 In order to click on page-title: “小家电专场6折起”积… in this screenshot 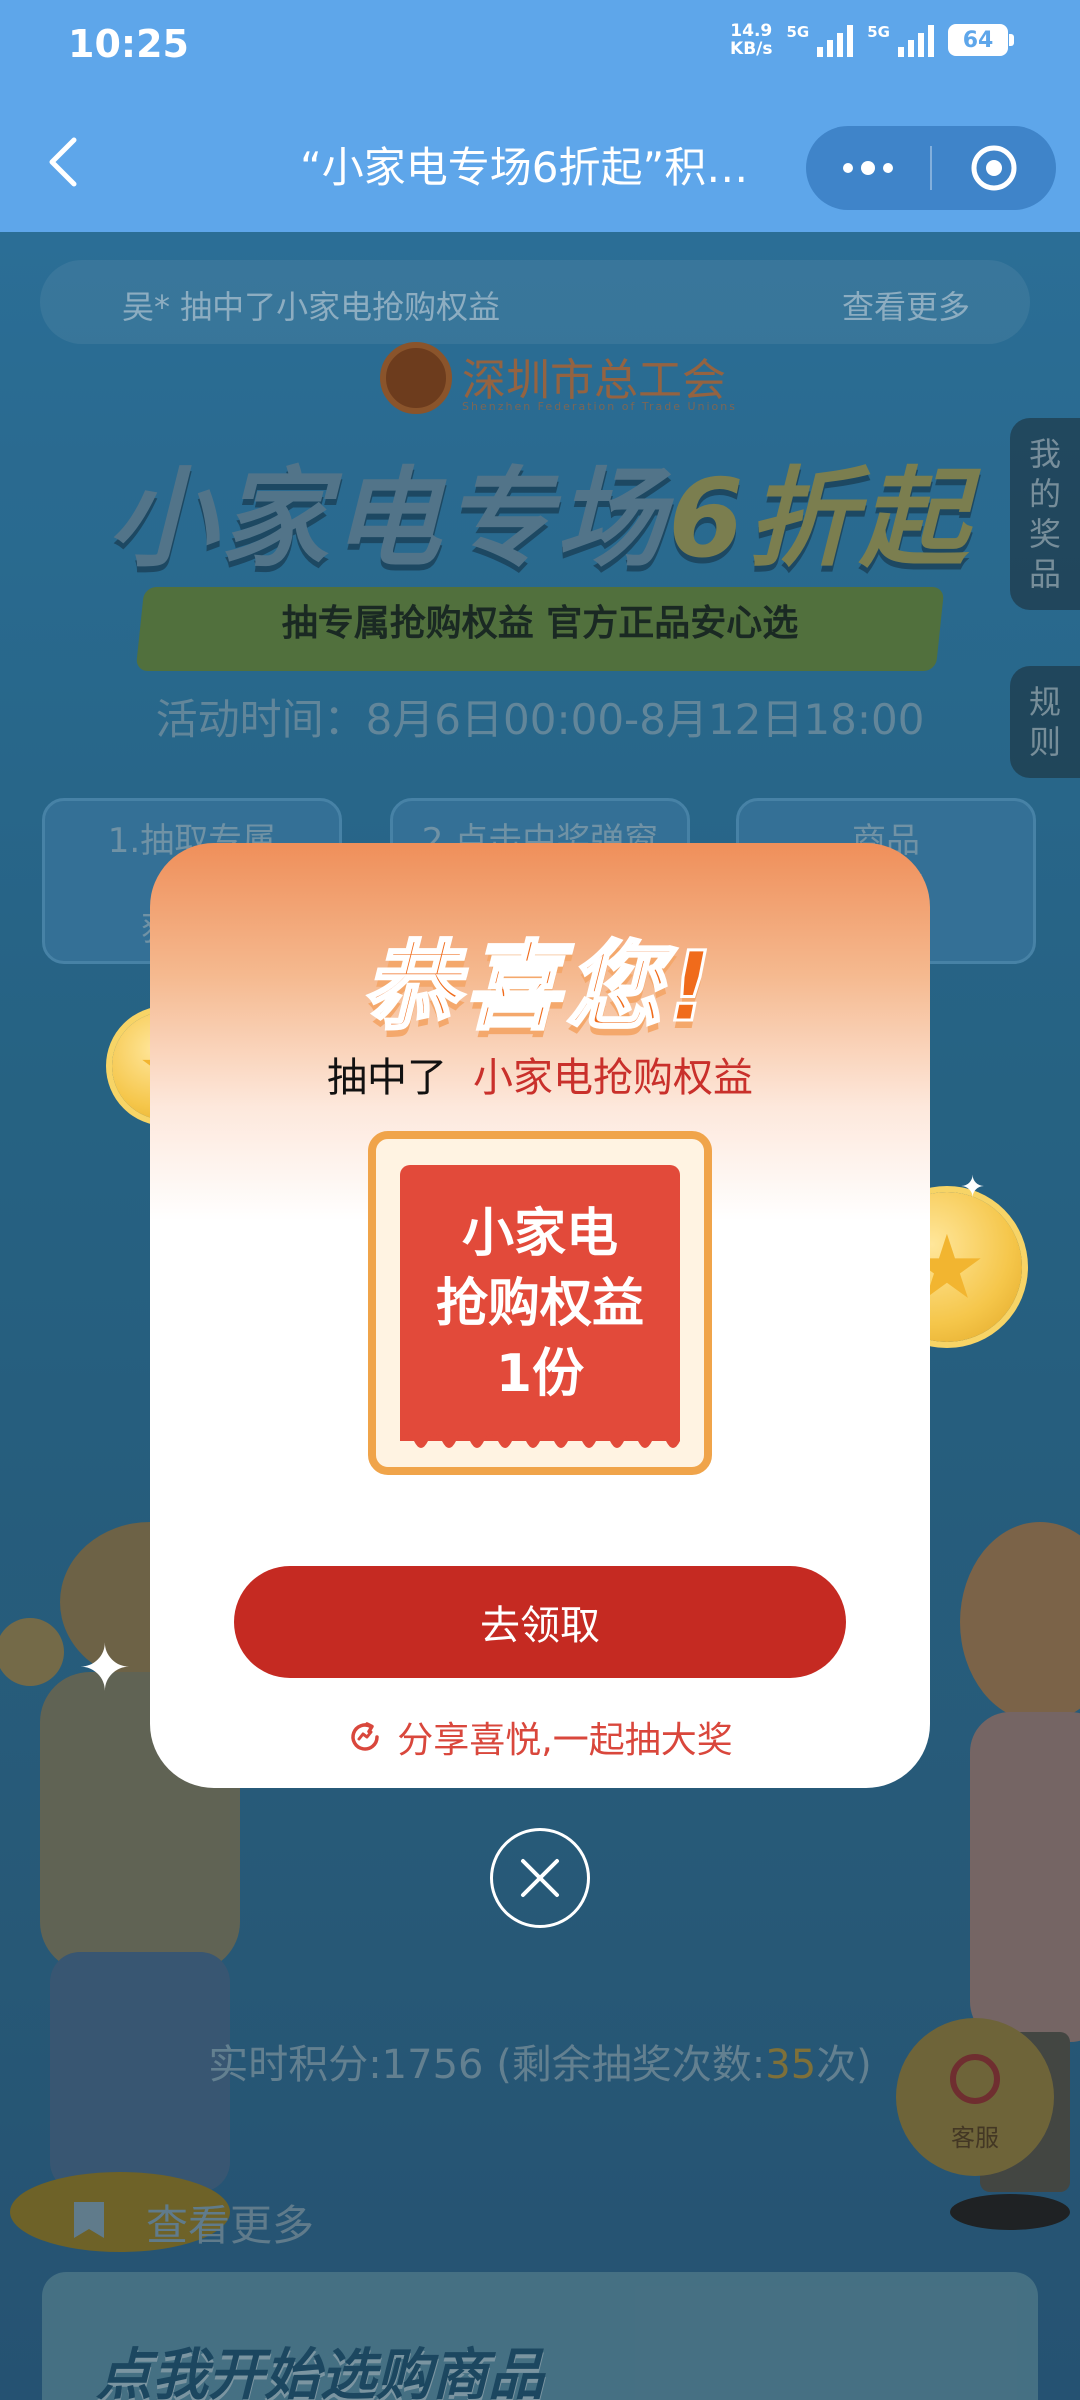, I will do `click(524, 167)`.